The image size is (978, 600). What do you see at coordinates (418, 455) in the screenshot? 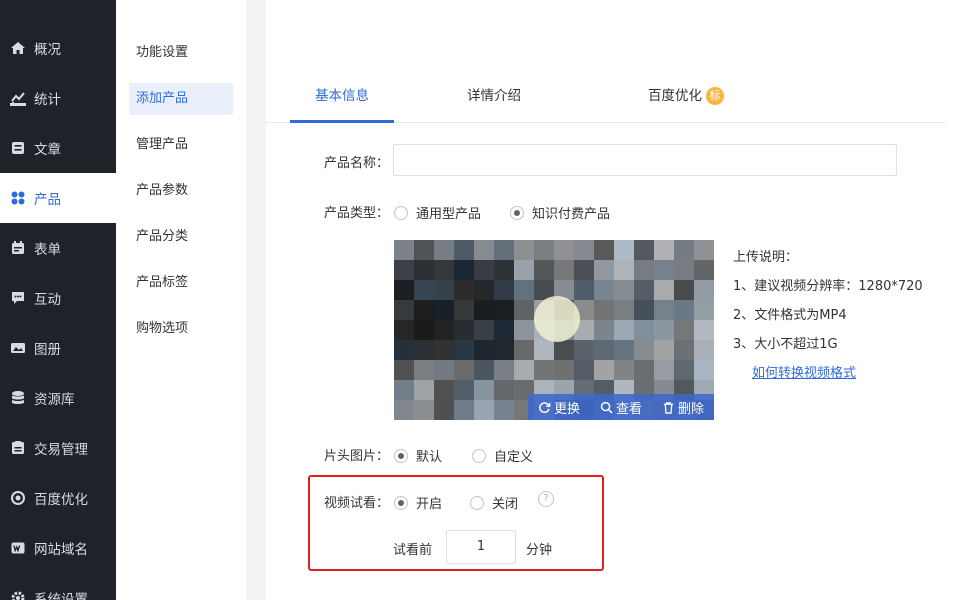
I see `radio-cover-default: 默认` at bounding box center [418, 455].